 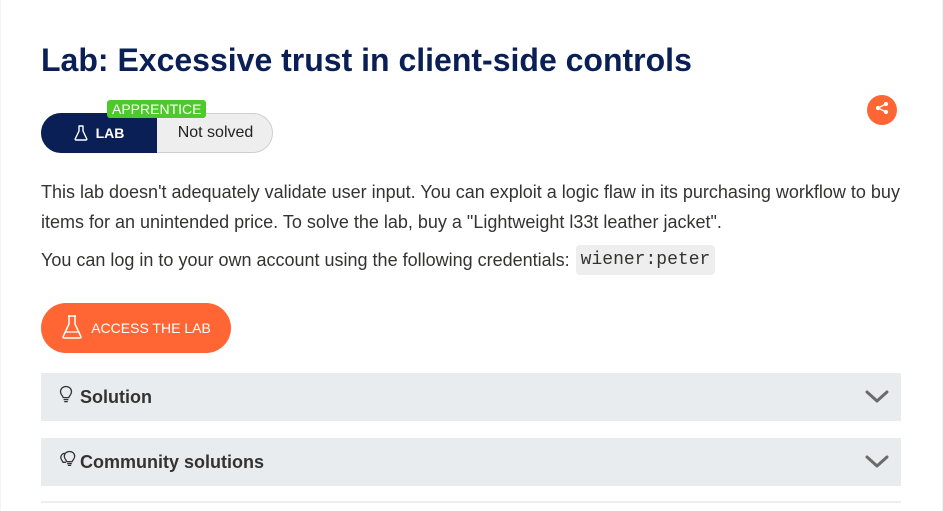 I want to click on community-solutions-label: Community solutions, so click(x=172, y=462).